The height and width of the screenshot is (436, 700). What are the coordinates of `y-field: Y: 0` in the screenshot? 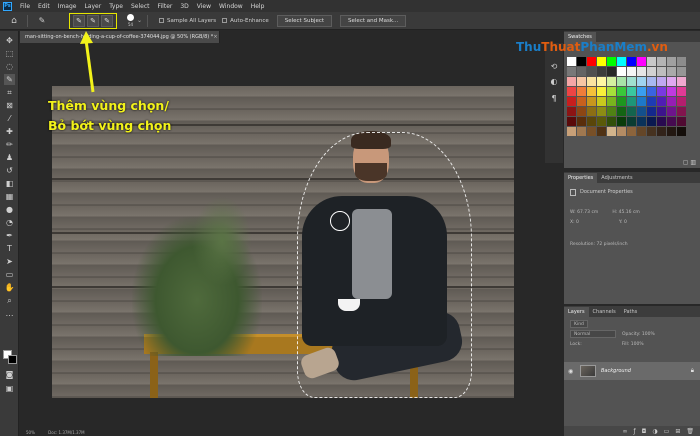 It's located at (623, 222).